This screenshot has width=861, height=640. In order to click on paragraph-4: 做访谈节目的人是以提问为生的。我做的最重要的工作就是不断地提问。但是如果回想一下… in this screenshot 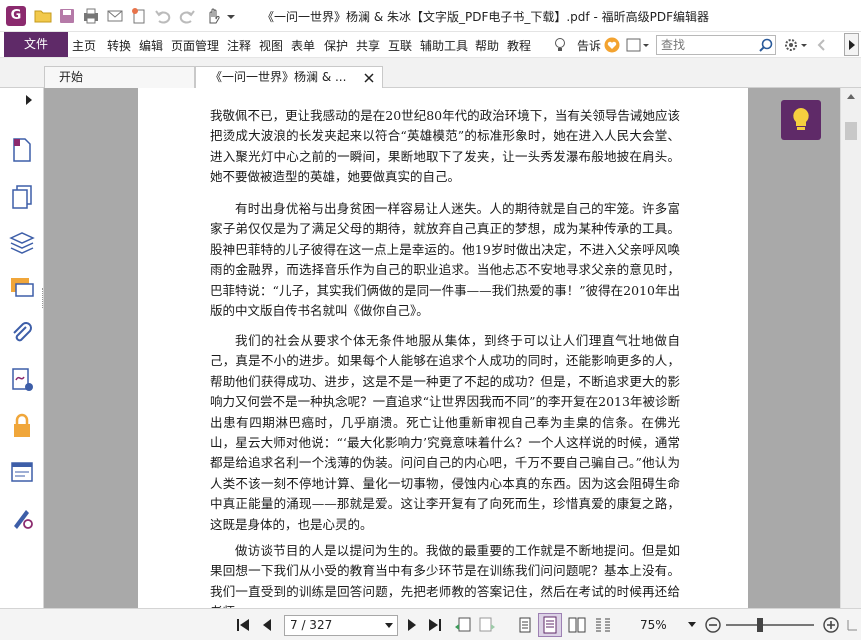, I will do `click(445, 575)`.